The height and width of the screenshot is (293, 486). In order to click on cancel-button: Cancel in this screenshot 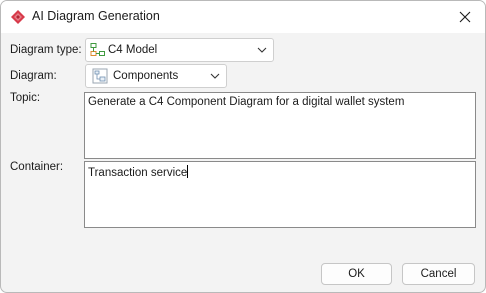, I will do `click(438, 274)`.